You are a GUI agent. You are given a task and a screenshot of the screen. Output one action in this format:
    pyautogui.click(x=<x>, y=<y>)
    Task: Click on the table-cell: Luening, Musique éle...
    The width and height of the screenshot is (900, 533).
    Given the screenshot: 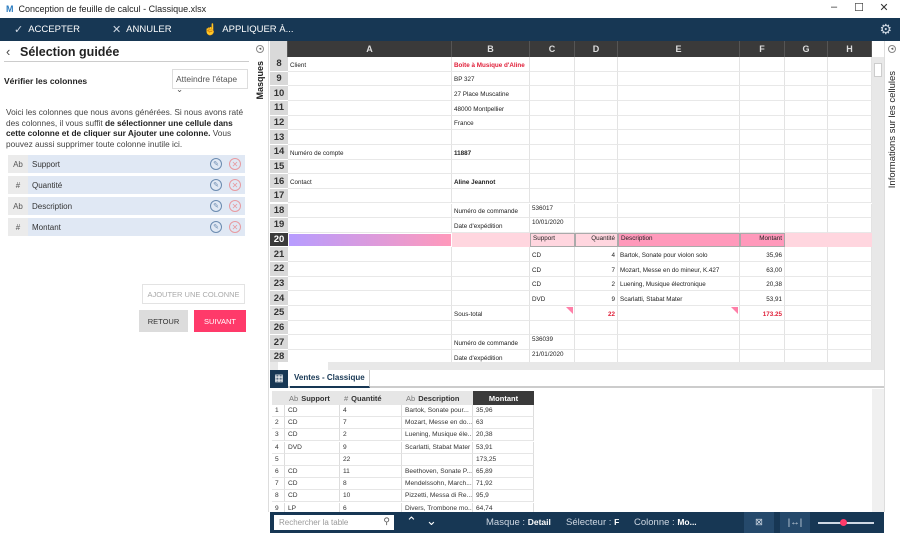 What is the action you would take?
    pyautogui.click(x=437, y=435)
    